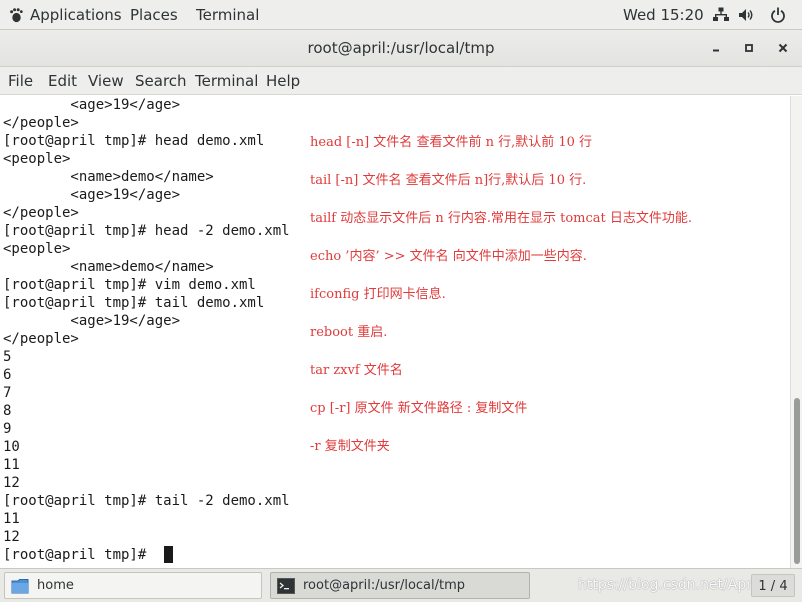 This screenshot has height=602, width=802. What do you see at coordinates (62, 81) in the screenshot?
I see `menu-edit: Edit` at bounding box center [62, 81].